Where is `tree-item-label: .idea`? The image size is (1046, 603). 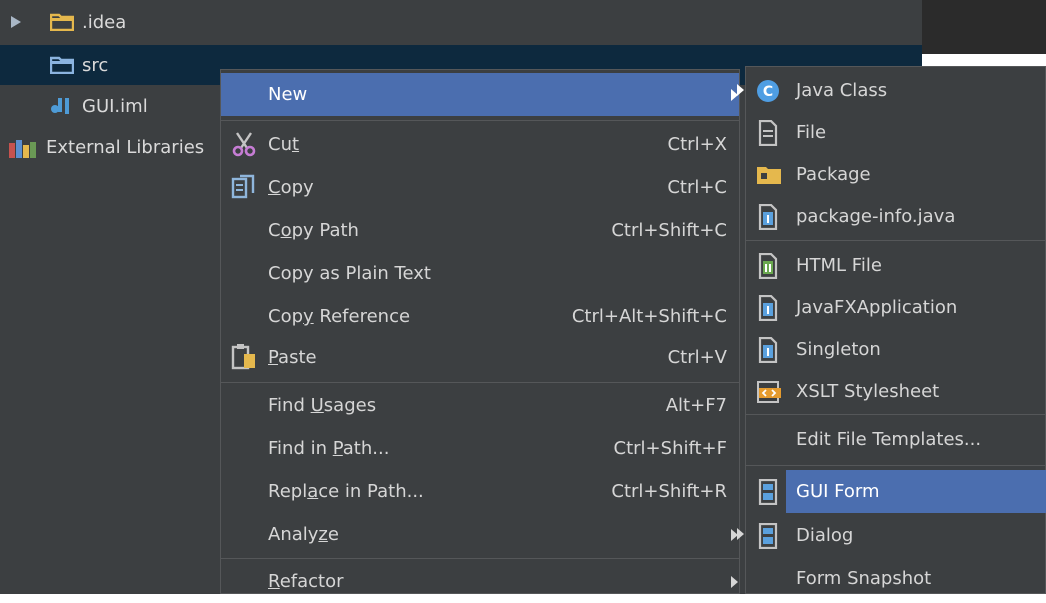
tree-item-label: .idea is located at coordinates (104, 22).